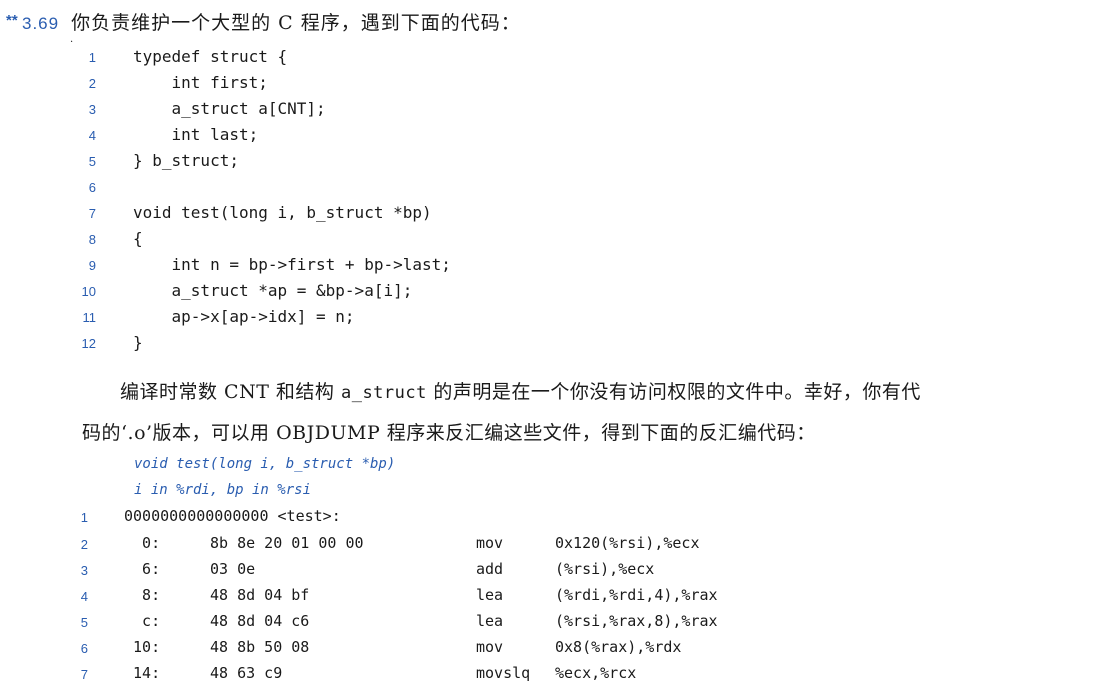  I want to click on asm-bytes: 48 8d 04 c6, so click(260, 621).